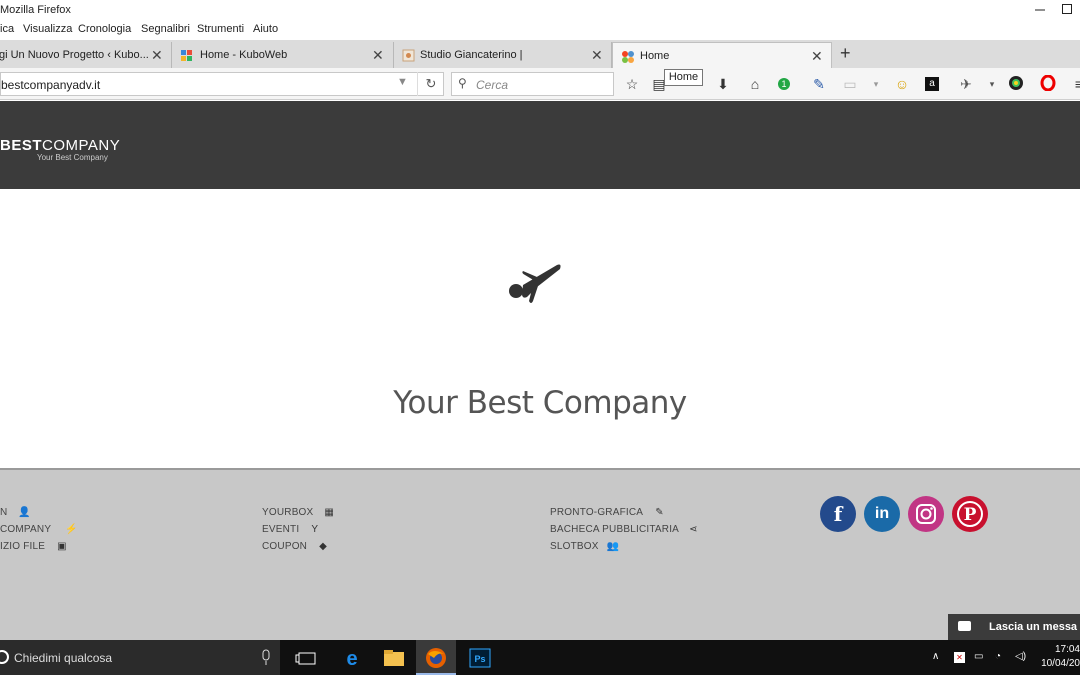 The image size is (1080, 675). Describe the element at coordinates (659, 512) in the screenshot. I see `paintbrush-icon: ✎` at that location.